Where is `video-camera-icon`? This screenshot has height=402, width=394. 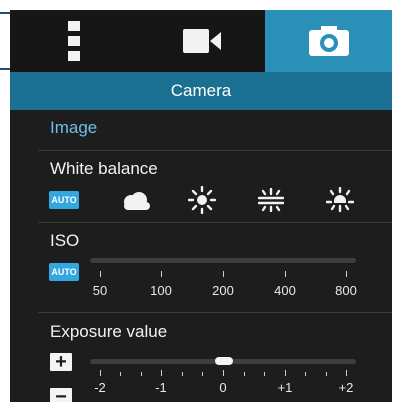
video-camera-icon is located at coordinates (201, 41).